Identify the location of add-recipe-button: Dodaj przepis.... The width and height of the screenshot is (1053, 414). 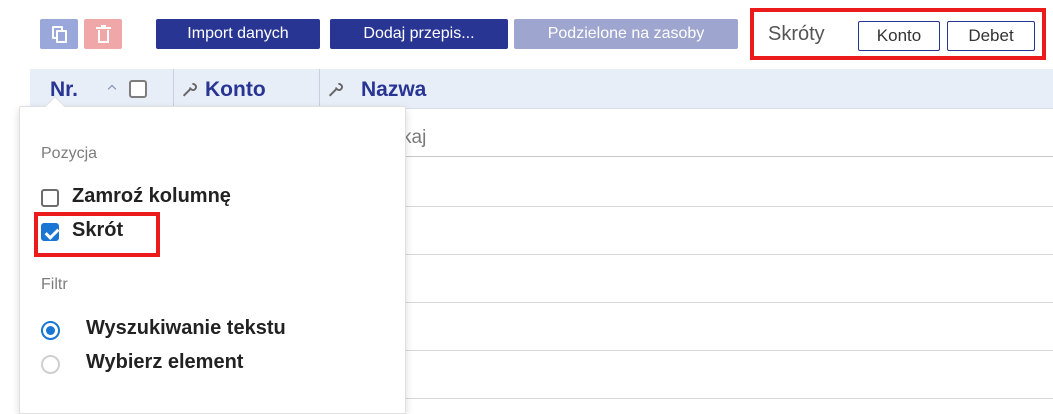
(419, 34).